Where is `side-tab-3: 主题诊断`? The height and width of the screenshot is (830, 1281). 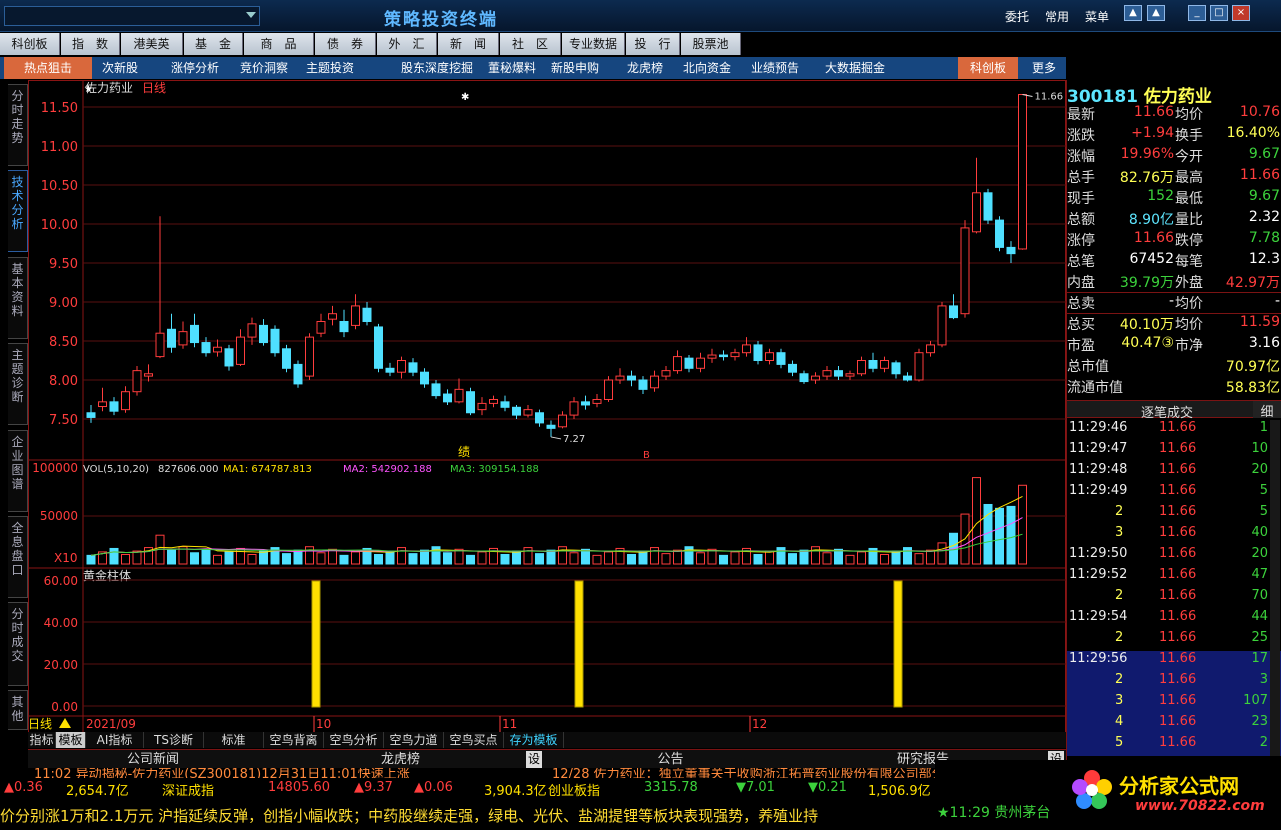 side-tab-3: 主题诊断 is located at coordinates (18, 384).